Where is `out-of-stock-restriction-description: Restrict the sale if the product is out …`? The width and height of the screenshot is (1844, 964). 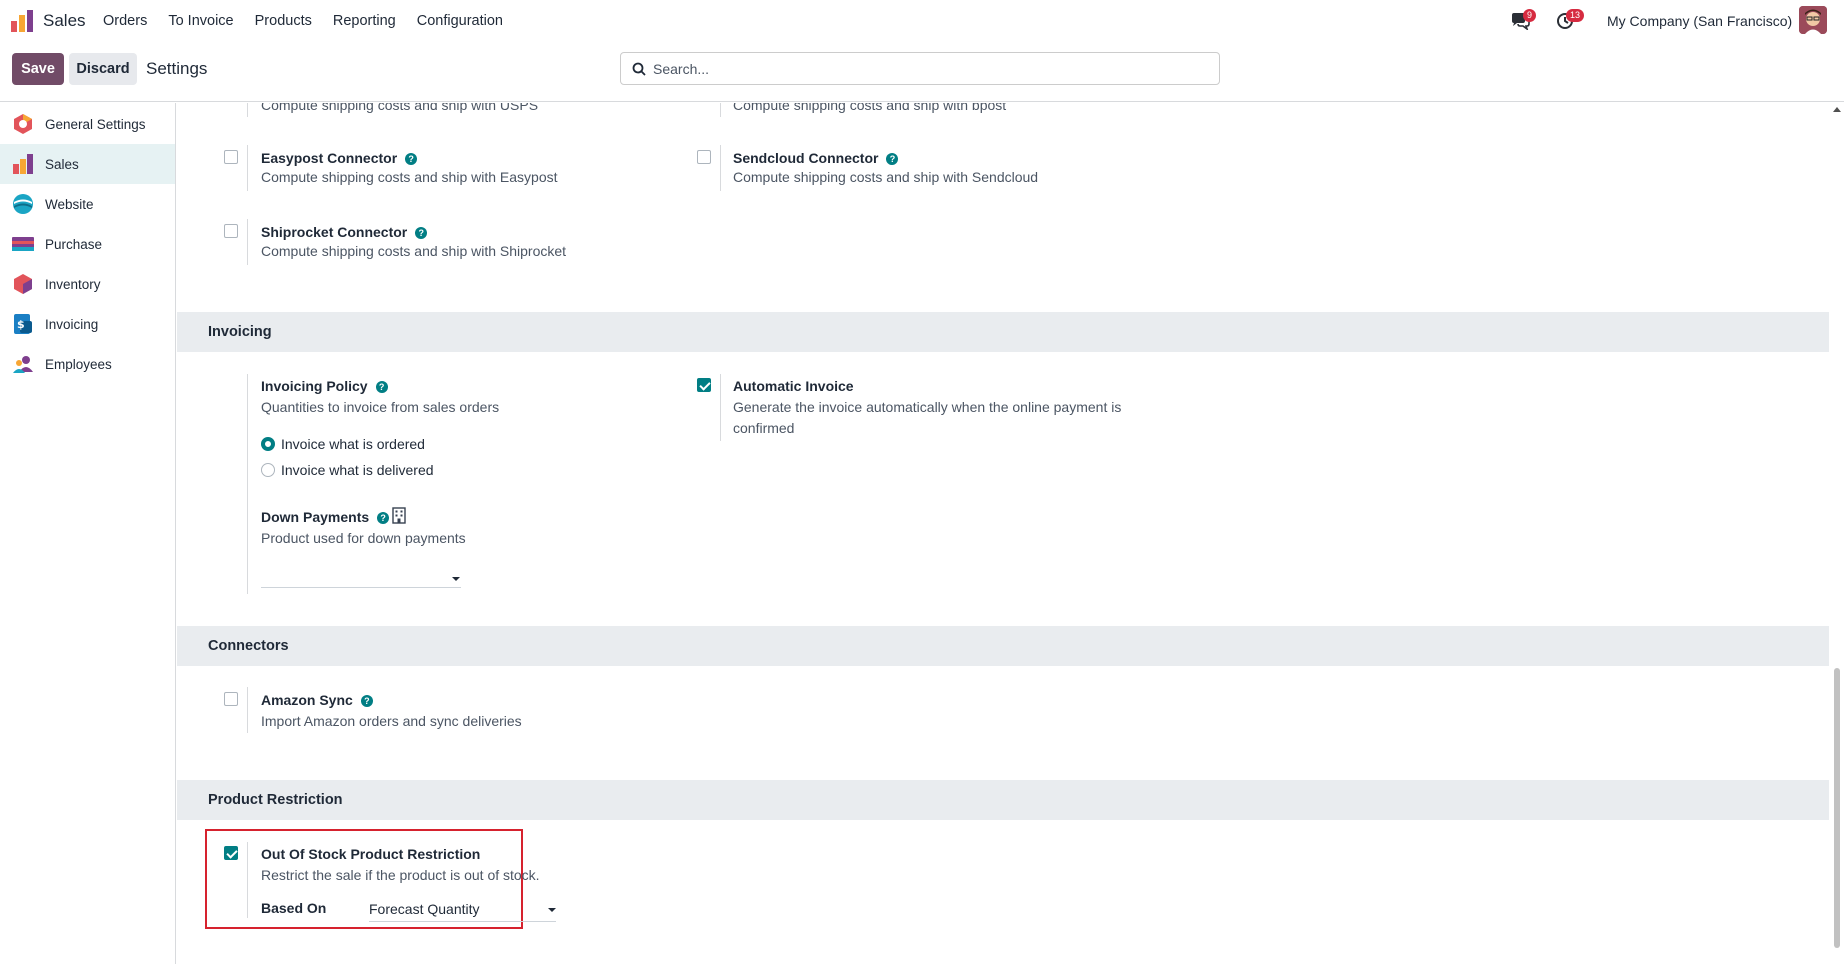 out-of-stock-restriction-description: Restrict the sale if the product is out … is located at coordinates (400, 875).